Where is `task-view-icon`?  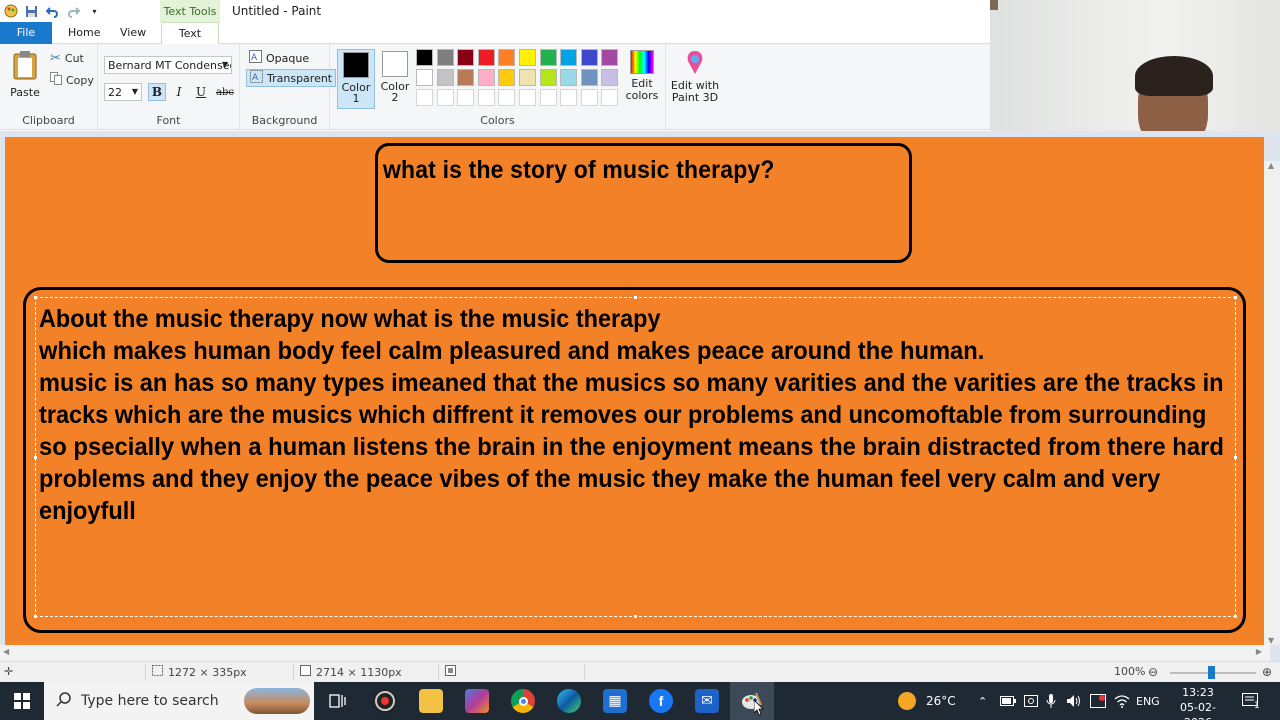 task-view-icon is located at coordinates (338, 701).